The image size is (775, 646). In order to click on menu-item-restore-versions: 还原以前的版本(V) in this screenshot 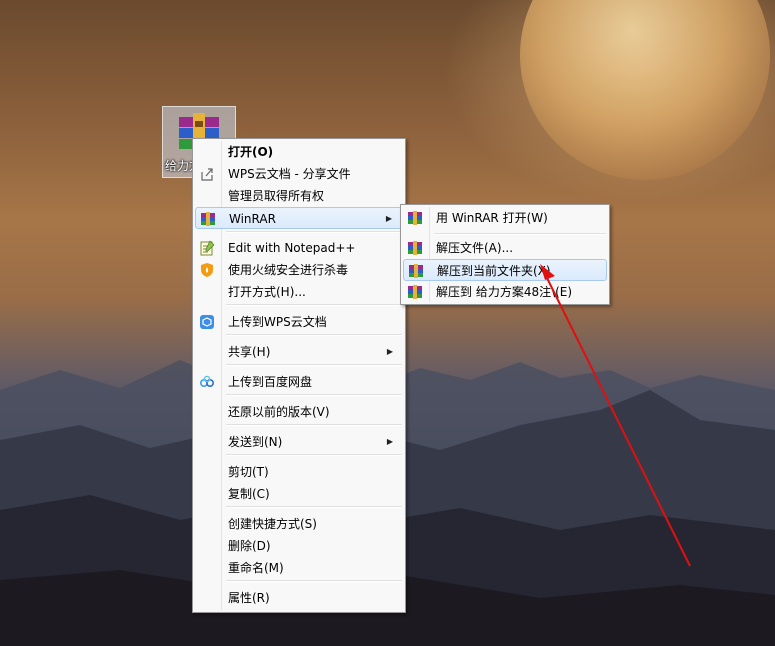, I will do `click(299, 412)`.